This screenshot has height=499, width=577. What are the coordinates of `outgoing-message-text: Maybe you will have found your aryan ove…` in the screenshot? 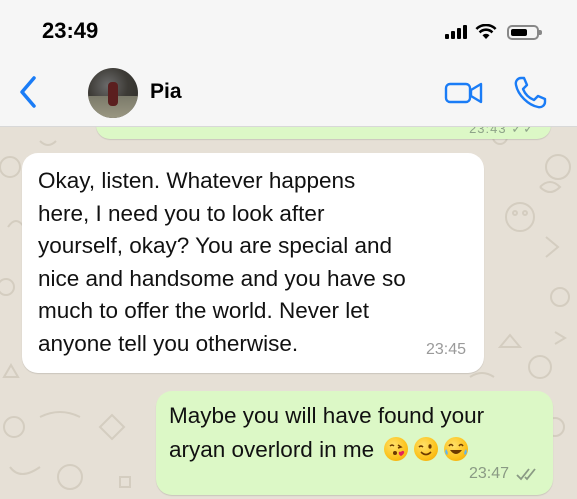 It's located at (355, 433).